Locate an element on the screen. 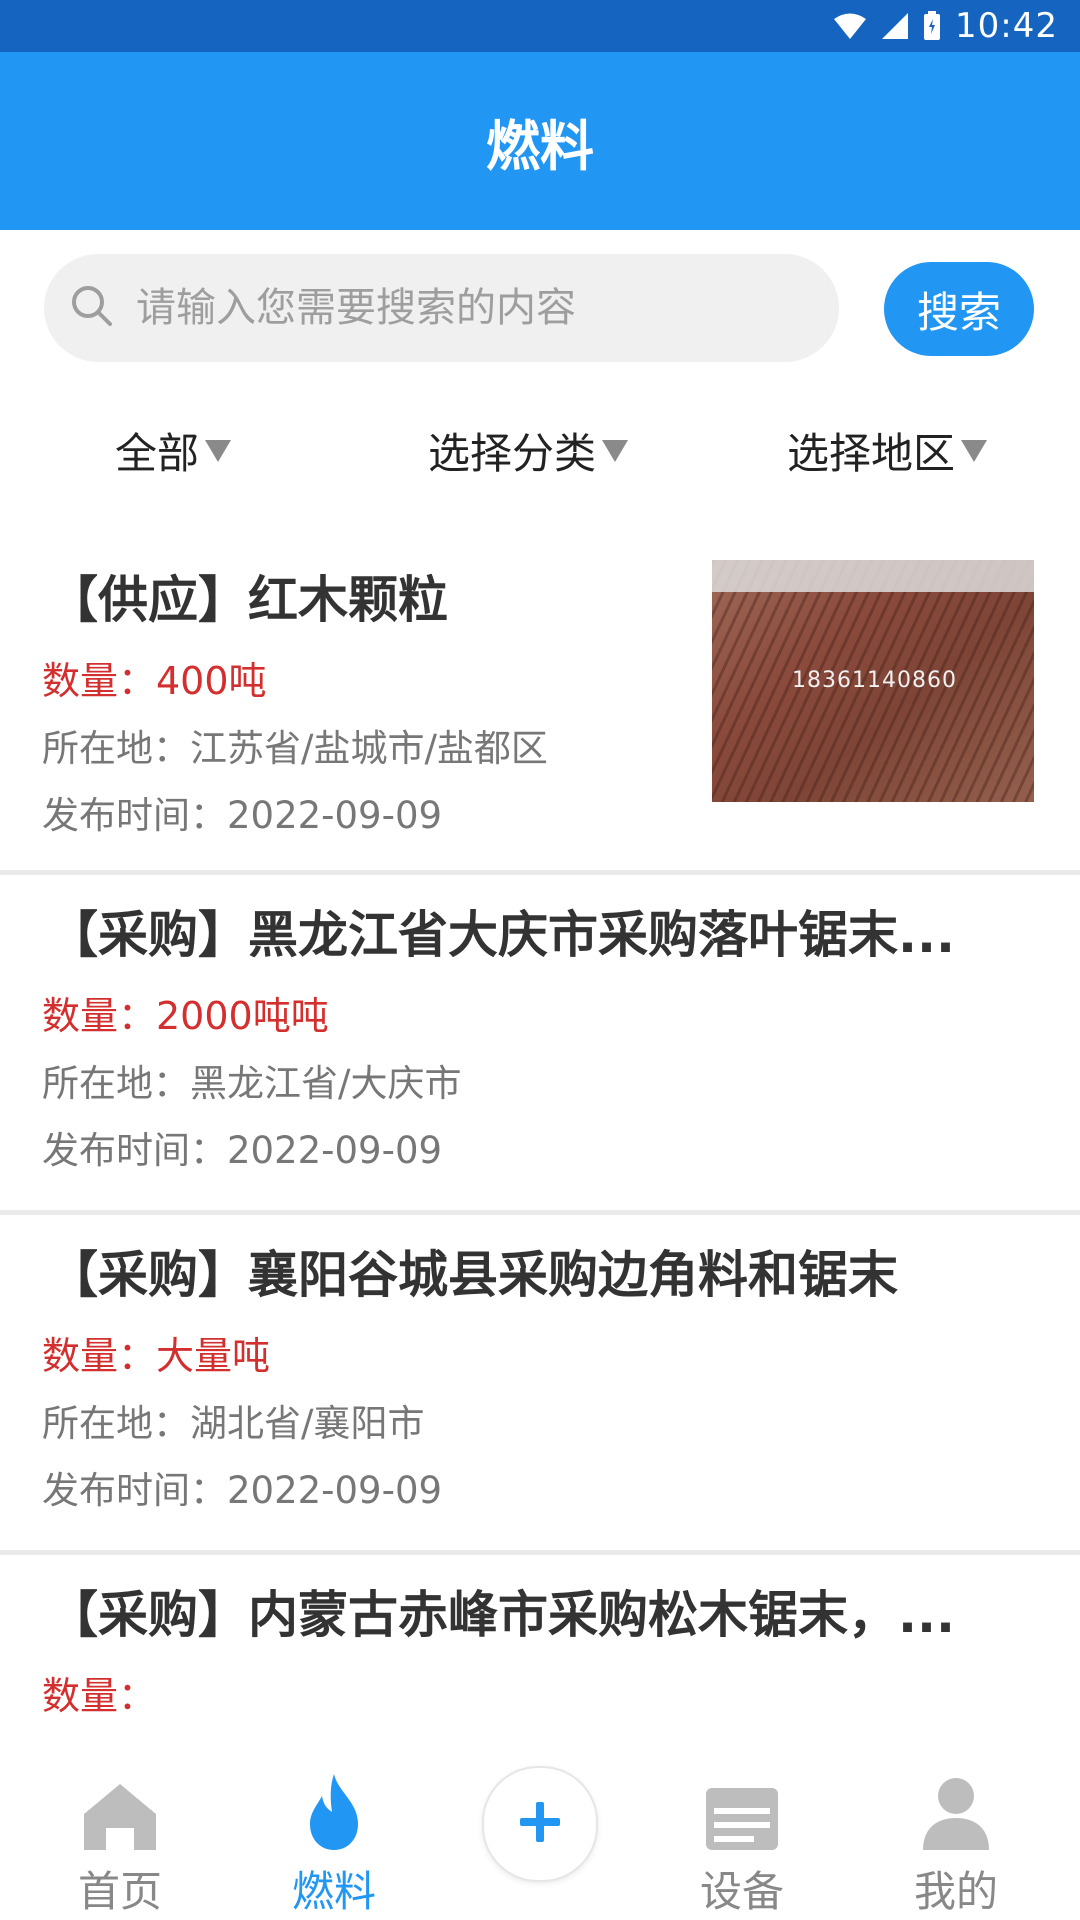 This screenshot has height=1920, width=1080. user-icon is located at coordinates (956, 1807).